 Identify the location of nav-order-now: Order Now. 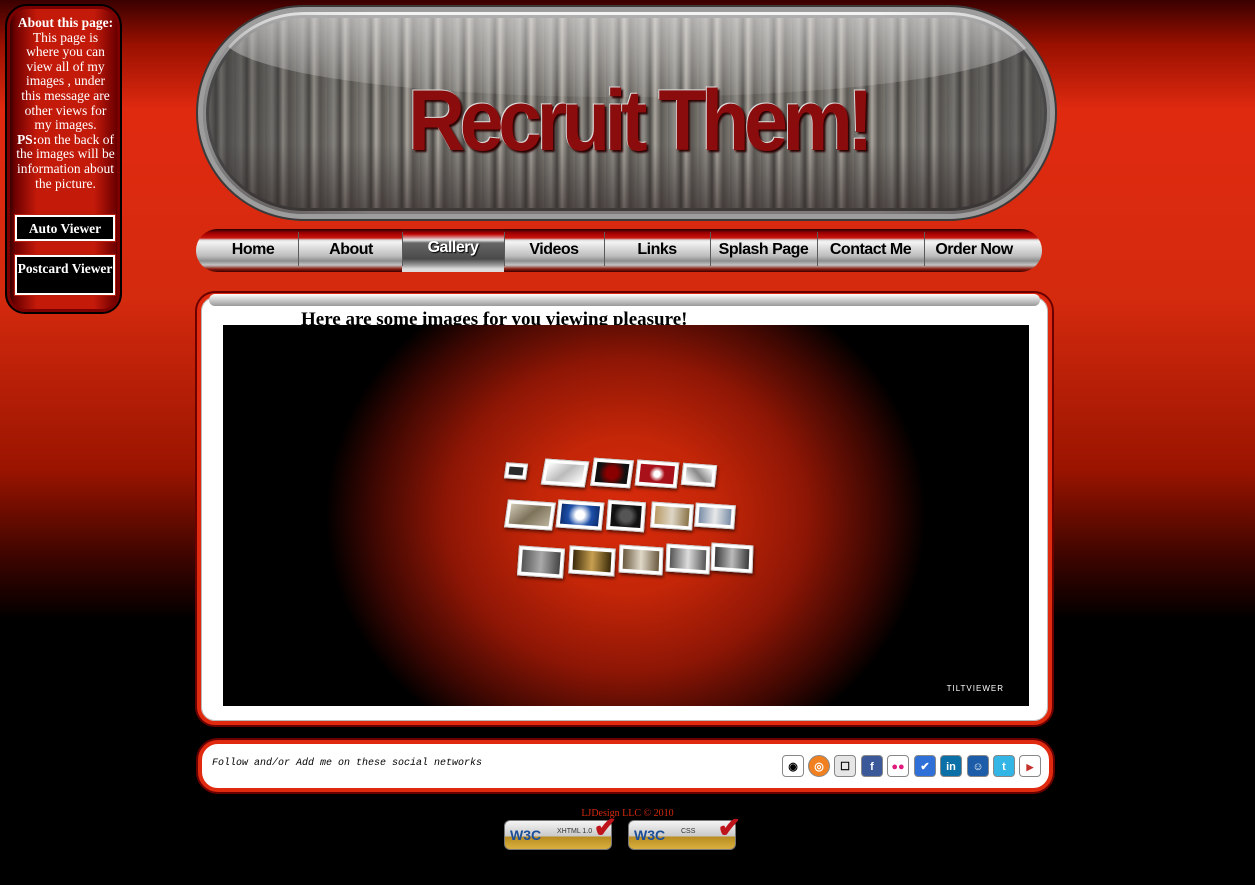
(974, 250).